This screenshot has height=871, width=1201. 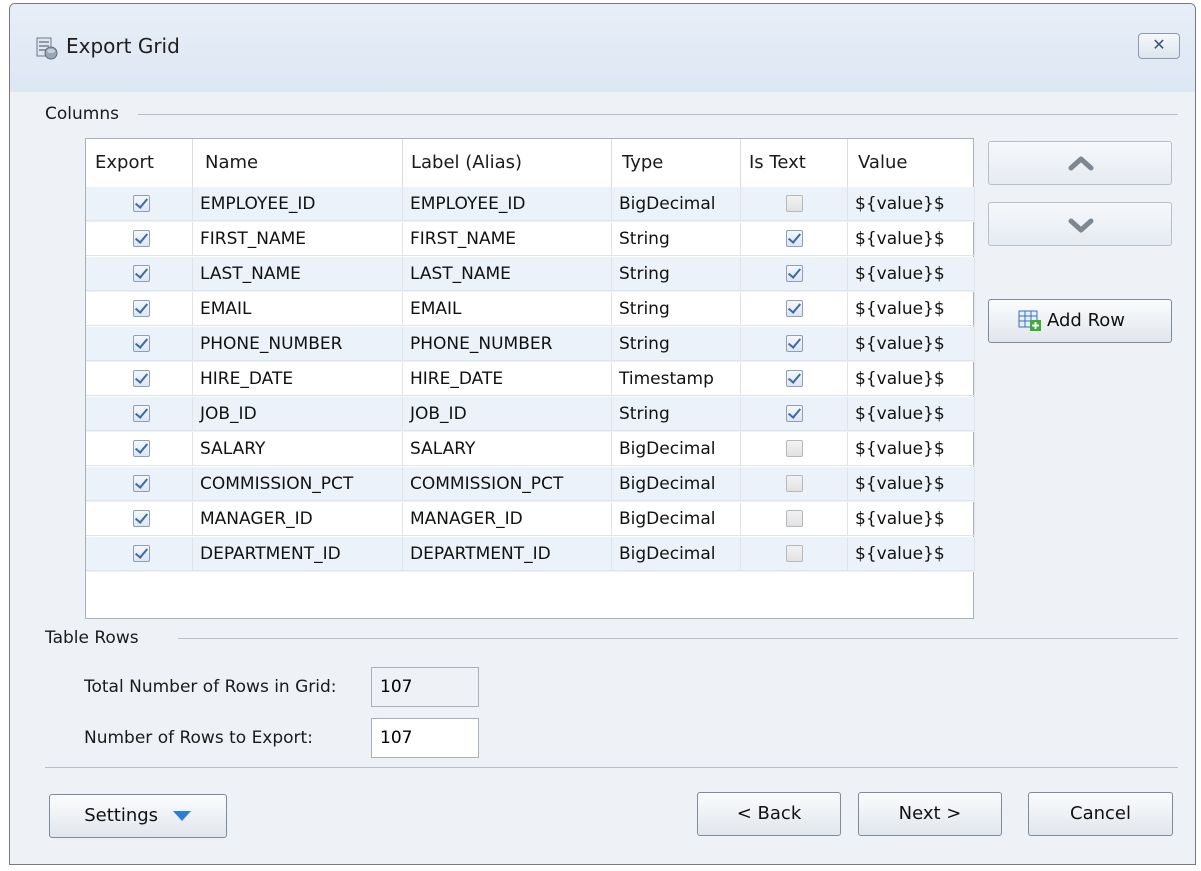 What do you see at coordinates (911, 163) in the screenshot?
I see `header-value: Value` at bounding box center [911, 163].